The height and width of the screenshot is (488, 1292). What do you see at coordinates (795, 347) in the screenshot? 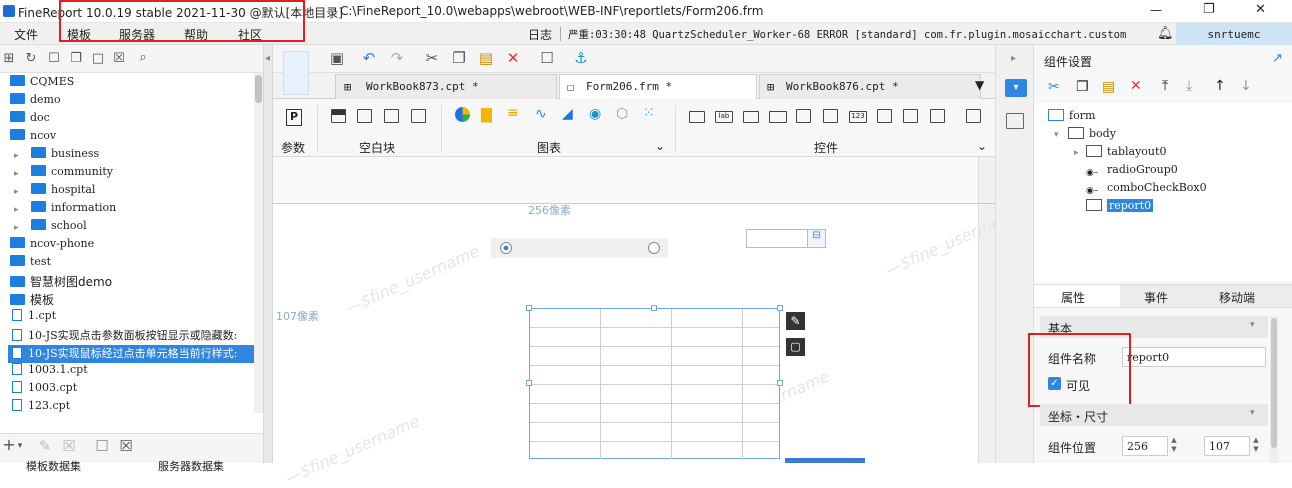
I see `lock-widget-icon: ▢` at bounding box center [795, 347].